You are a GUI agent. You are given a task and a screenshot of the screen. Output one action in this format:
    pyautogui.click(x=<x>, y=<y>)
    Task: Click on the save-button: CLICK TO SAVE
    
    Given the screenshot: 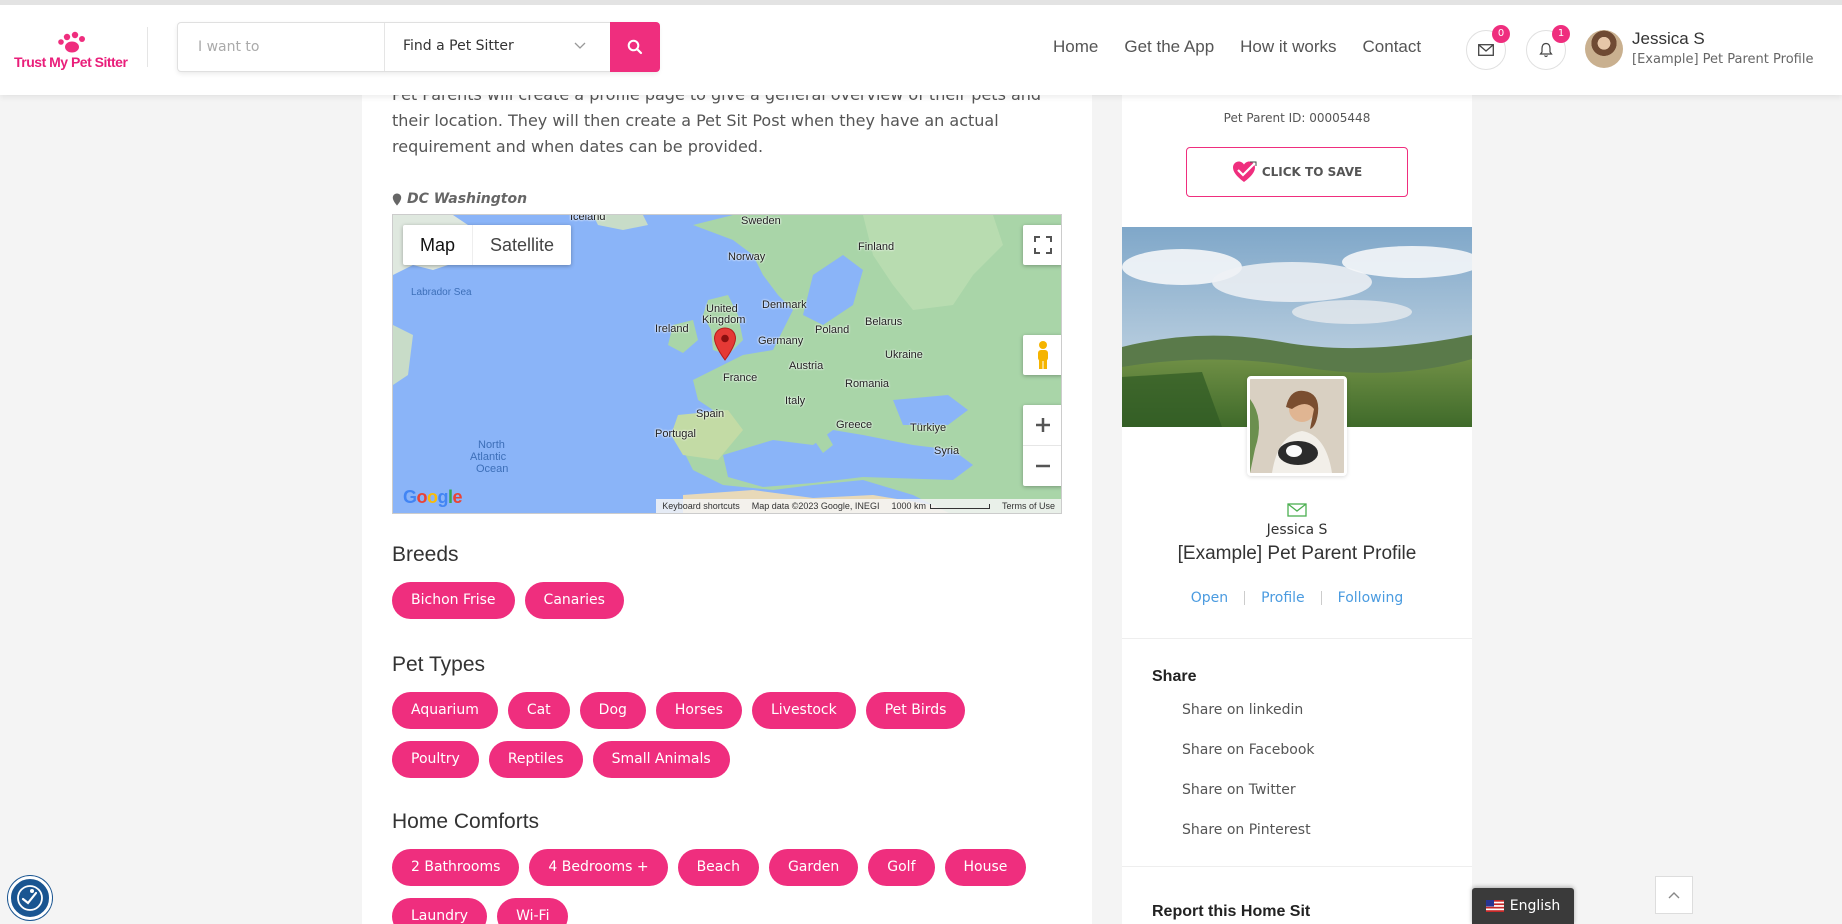 What is the action you would take?
    pyautogui.click(x=1297, y=172)
    